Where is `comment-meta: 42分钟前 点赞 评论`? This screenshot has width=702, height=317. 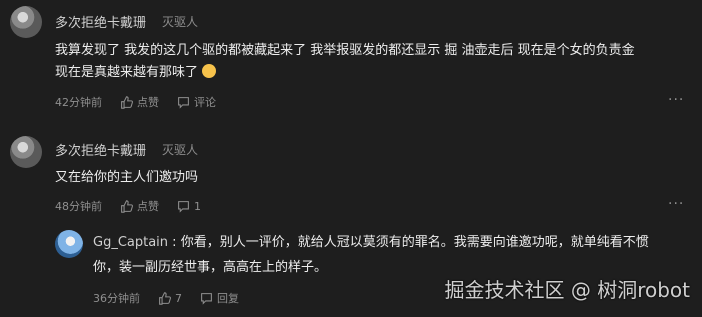
comment-meta: 42分钟前 点赞 评论 is located at coordinates (135, 102).